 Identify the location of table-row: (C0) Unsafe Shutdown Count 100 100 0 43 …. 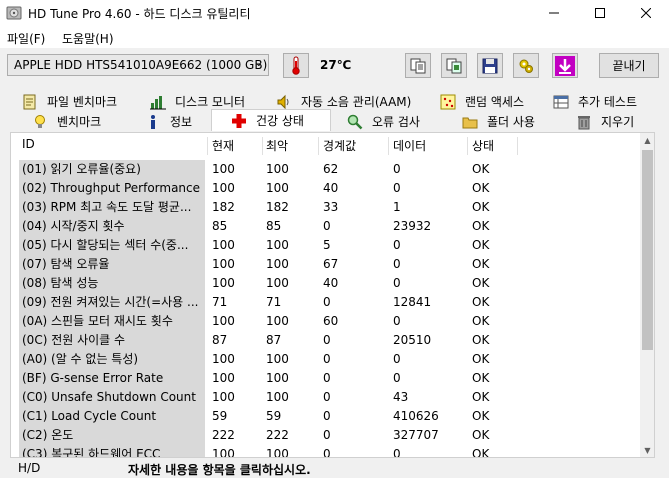
(326, 397).